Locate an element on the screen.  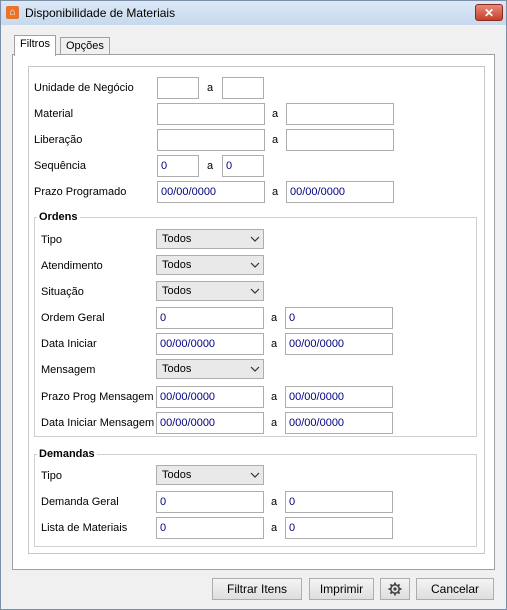
situacao-value: Todos is located at coordinates (177, 291).